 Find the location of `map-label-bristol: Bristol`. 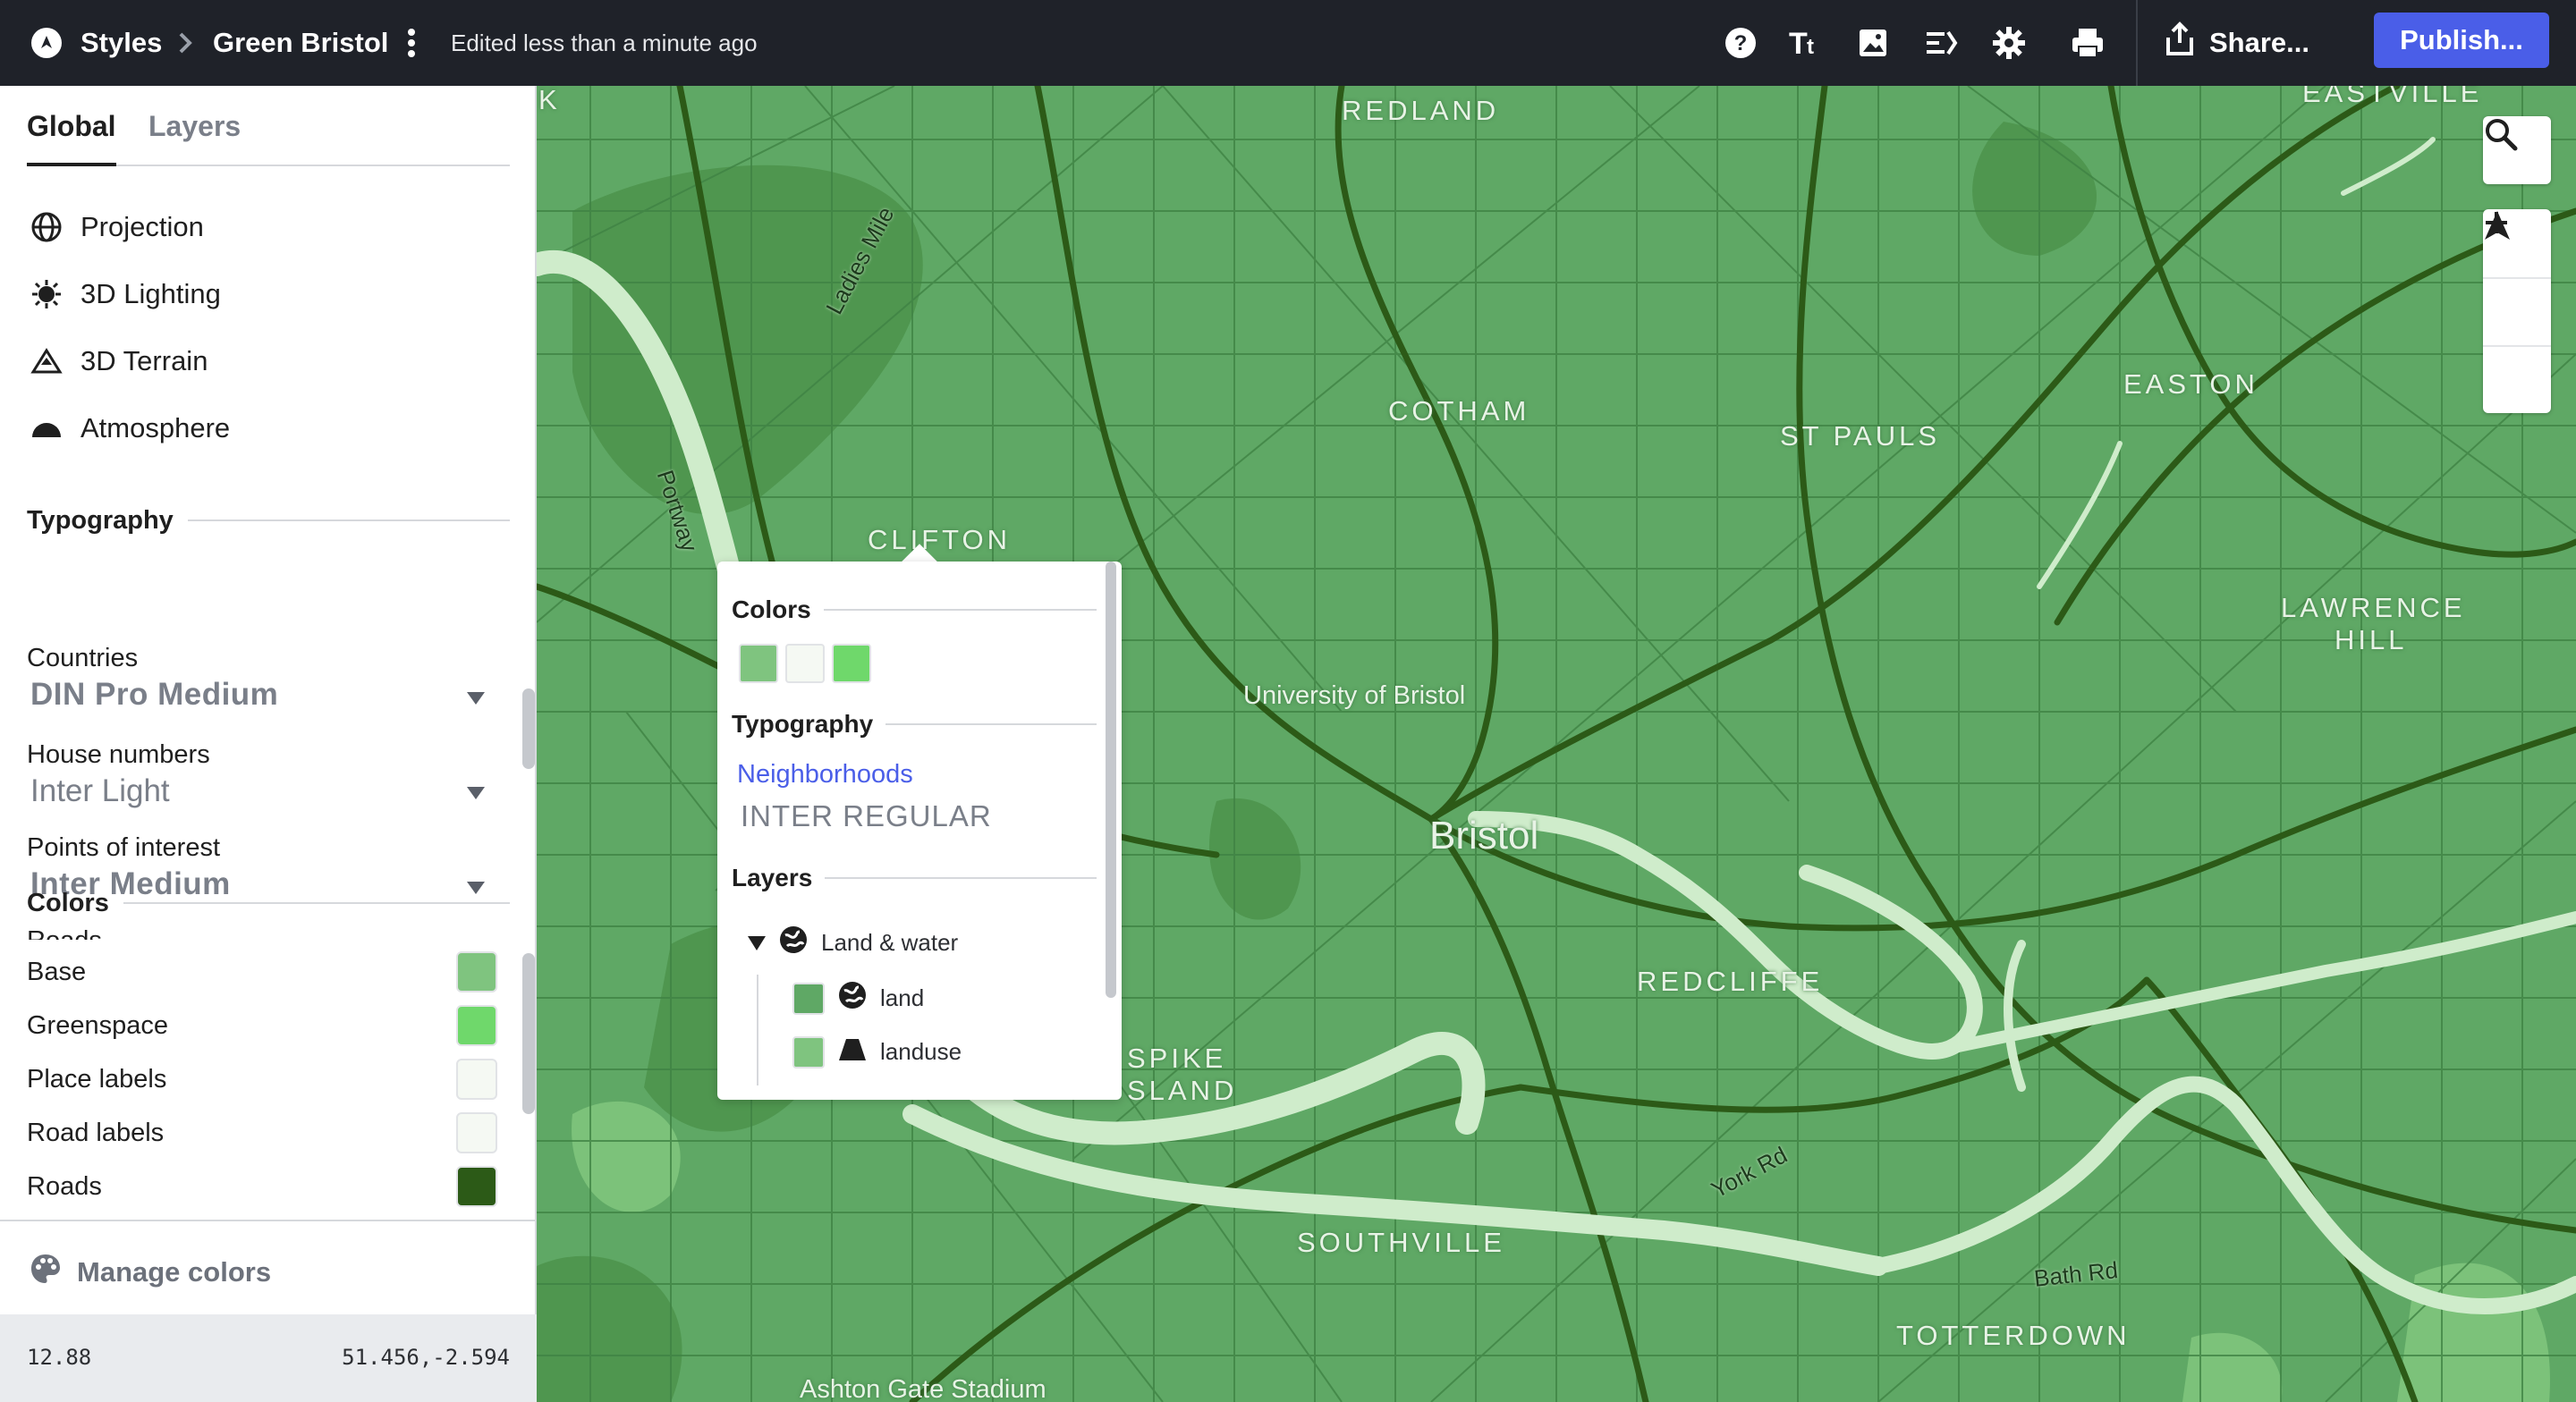

map-label-bristol: Bristol is located at coordinates (1484, 835).